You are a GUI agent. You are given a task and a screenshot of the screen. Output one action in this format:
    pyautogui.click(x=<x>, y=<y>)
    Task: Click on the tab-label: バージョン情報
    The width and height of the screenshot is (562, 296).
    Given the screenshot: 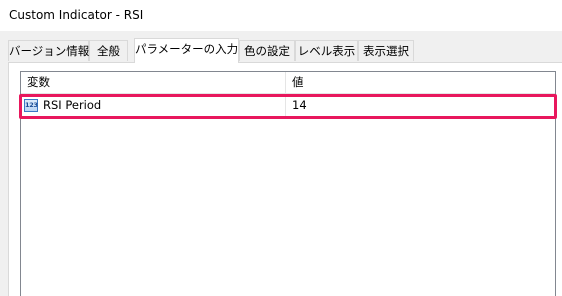 What is the action you would take?
    pyautogui.click(x=49, y=51)
    